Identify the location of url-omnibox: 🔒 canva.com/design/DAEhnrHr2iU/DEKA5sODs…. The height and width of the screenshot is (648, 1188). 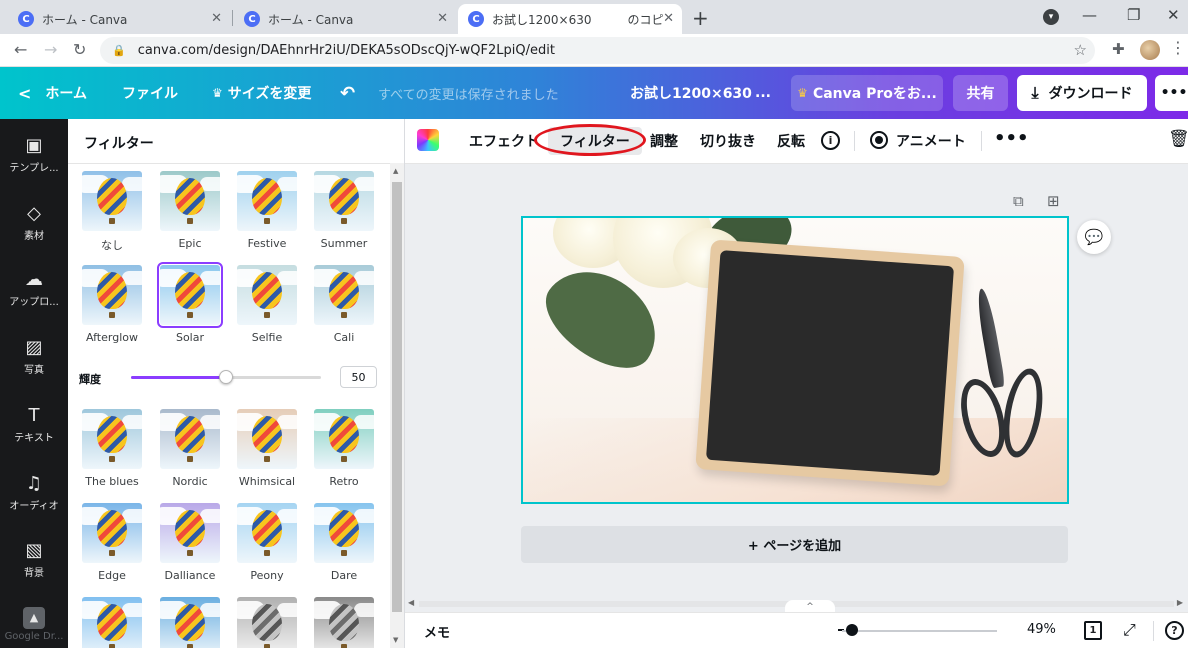
(597, 50).